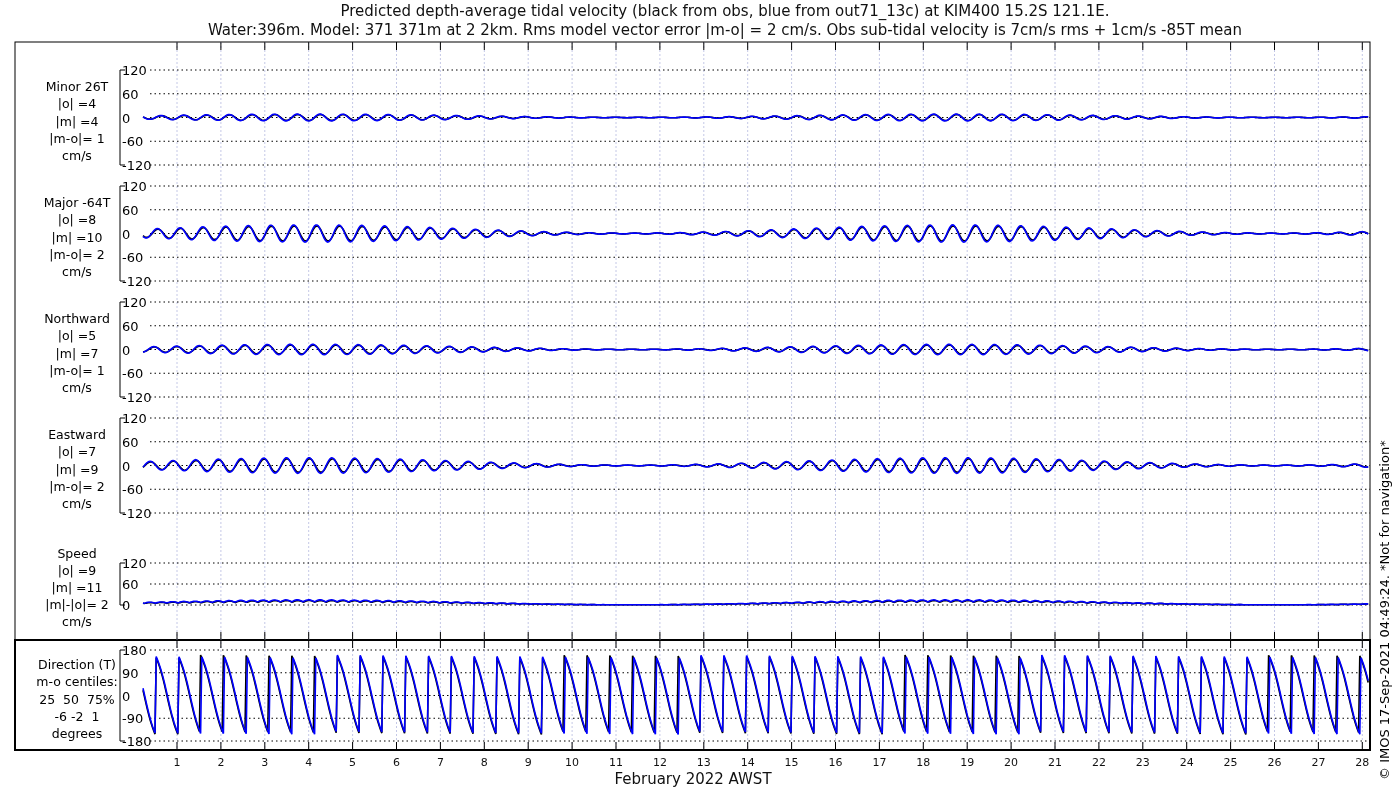 This screenshot has height=800, width=1400. I want to click on panel-label: |o| =9, so click(77, 570).